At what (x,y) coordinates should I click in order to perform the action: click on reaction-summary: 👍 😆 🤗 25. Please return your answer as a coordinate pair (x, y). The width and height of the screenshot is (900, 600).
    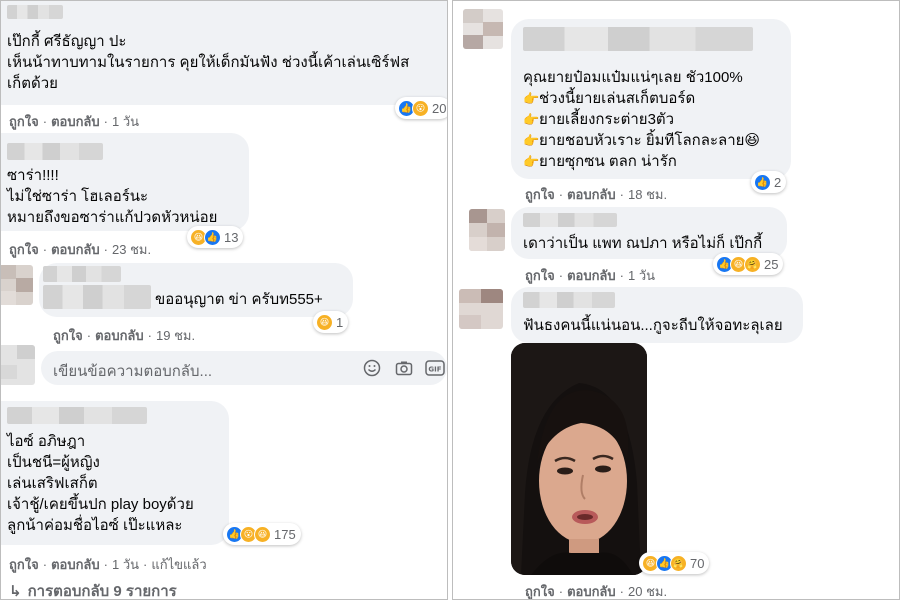
    Looking at the image, I should click on (748, 264).